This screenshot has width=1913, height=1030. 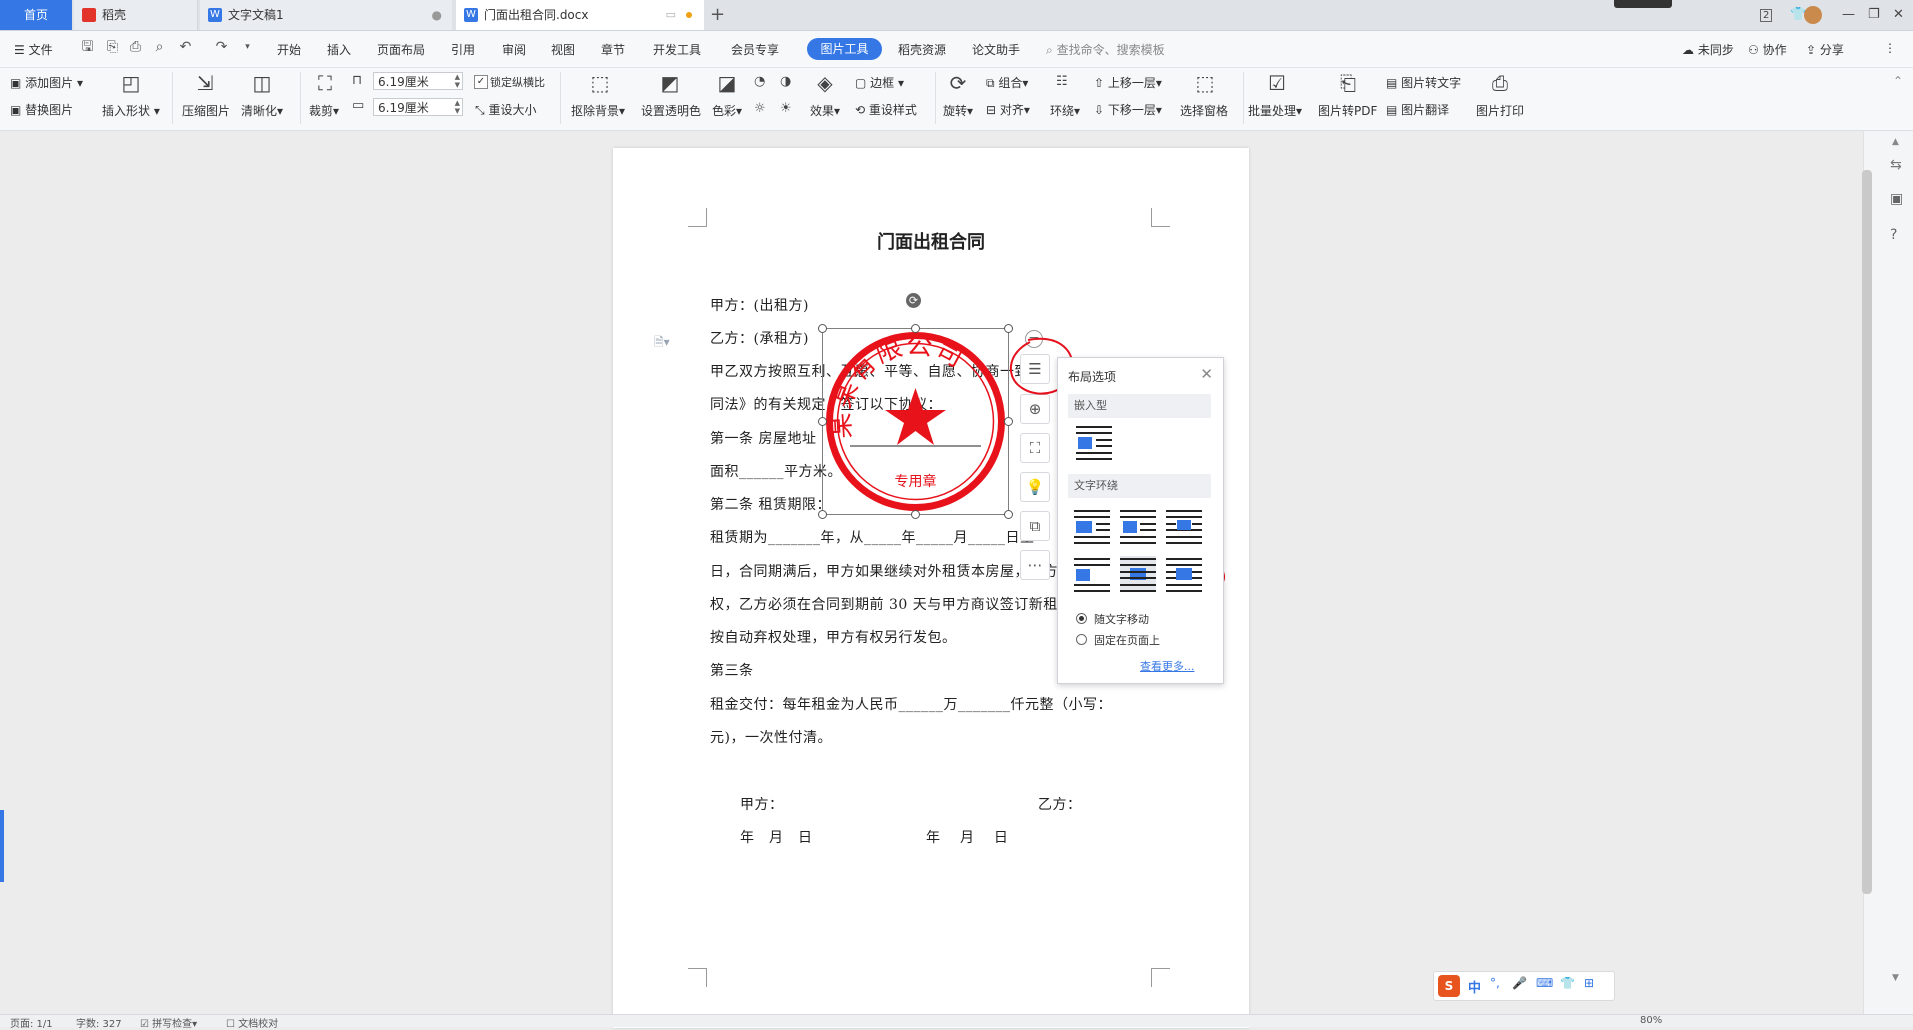 What do you see at coordinates (613, 49) in the screenshot?
I see `menu-chapter: 章节` at bounding box center [613, 49].